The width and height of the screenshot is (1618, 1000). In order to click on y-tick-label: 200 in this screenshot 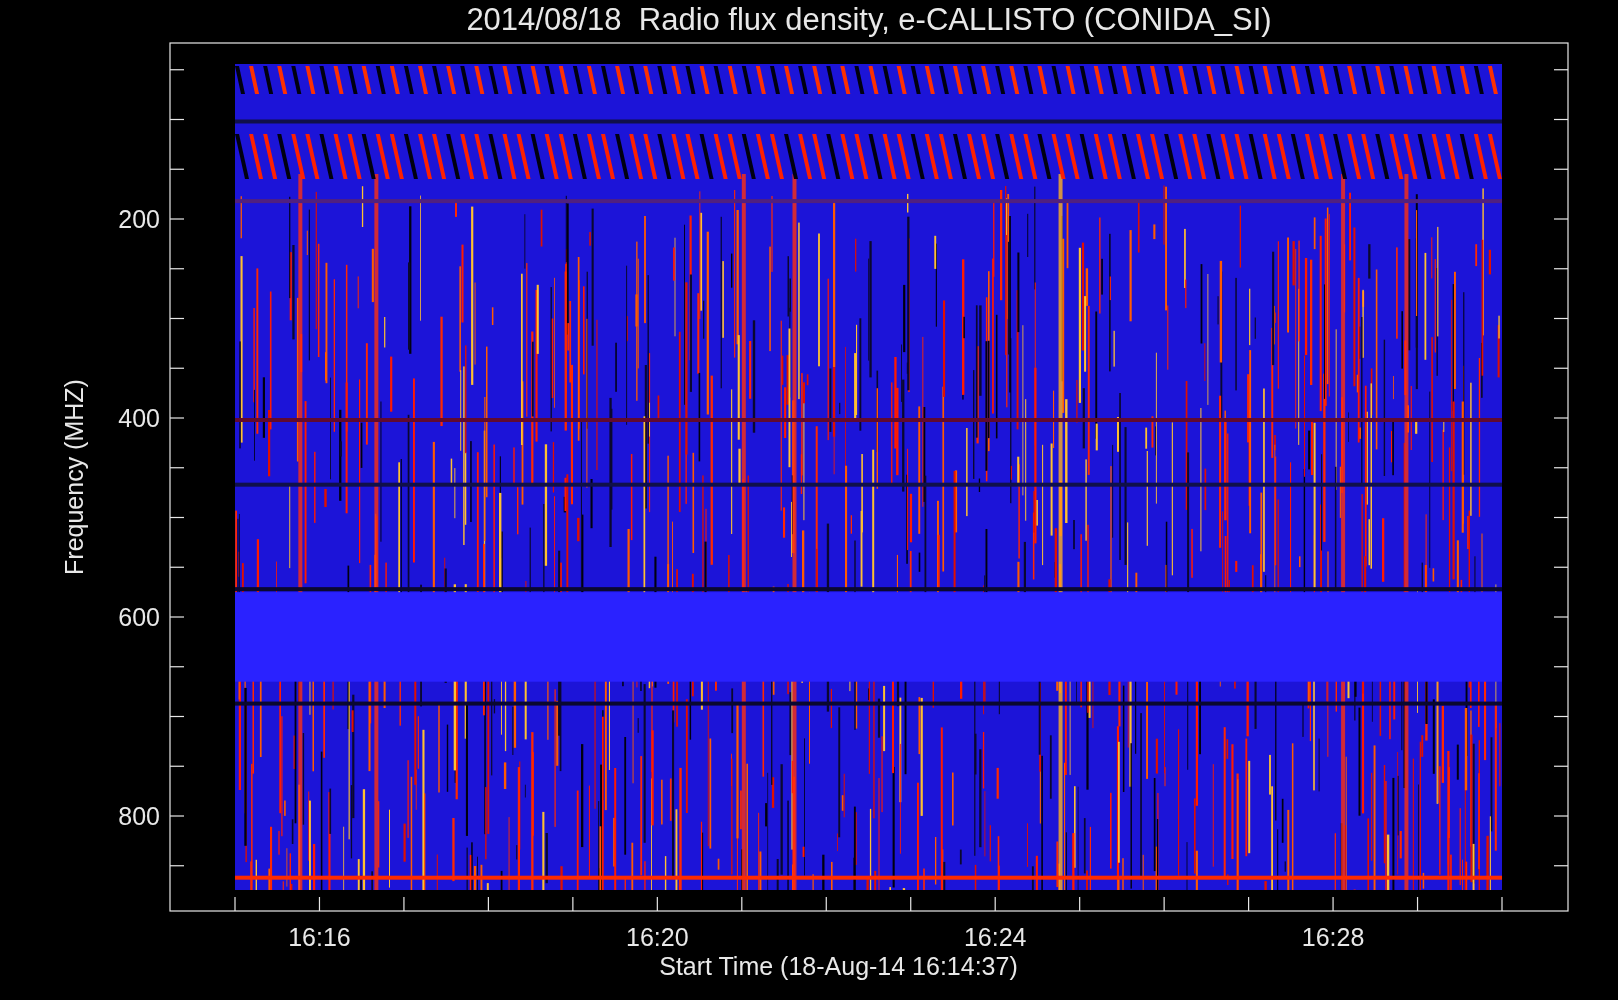, I will do `click(138, 219)`.